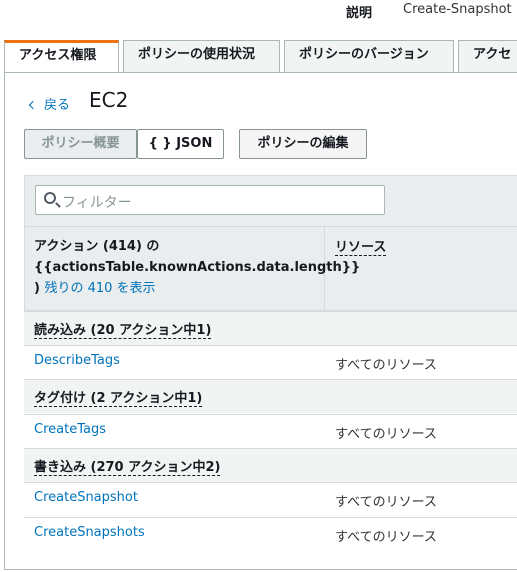  What do you see at coordinates (37, 288) in the screenshot?
I see `action-header-line3: )` at bounding box center [37, 288].